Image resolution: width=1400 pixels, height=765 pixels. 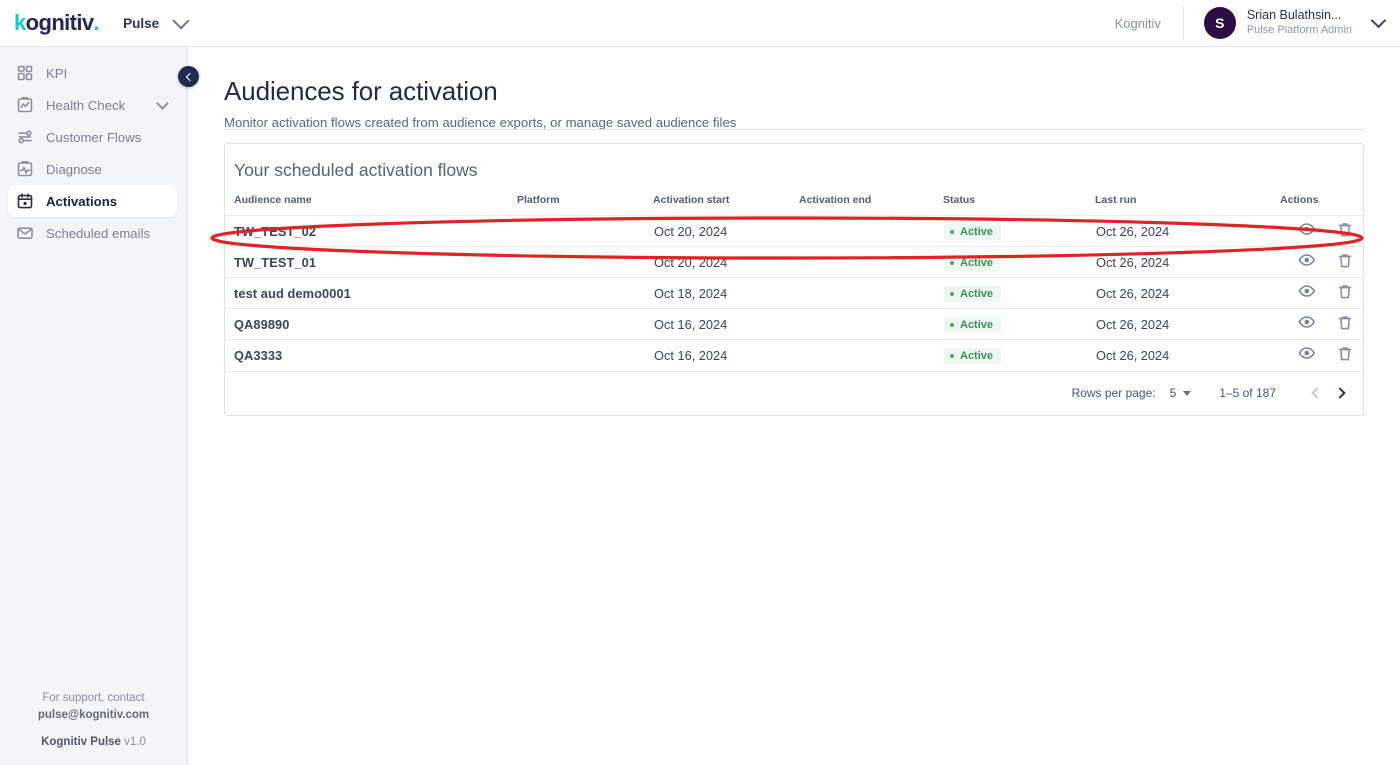 I want to click on sidebar-collapse-button, so click(x=188, y=76).